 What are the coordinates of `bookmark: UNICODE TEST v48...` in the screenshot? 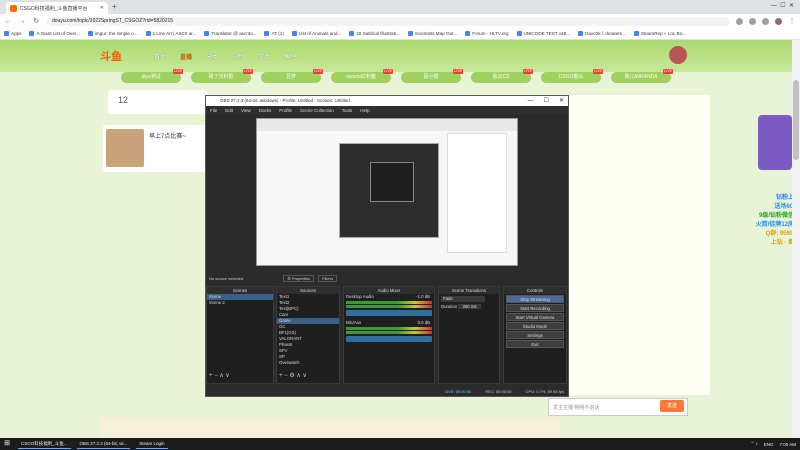 It's located at (543, 33).